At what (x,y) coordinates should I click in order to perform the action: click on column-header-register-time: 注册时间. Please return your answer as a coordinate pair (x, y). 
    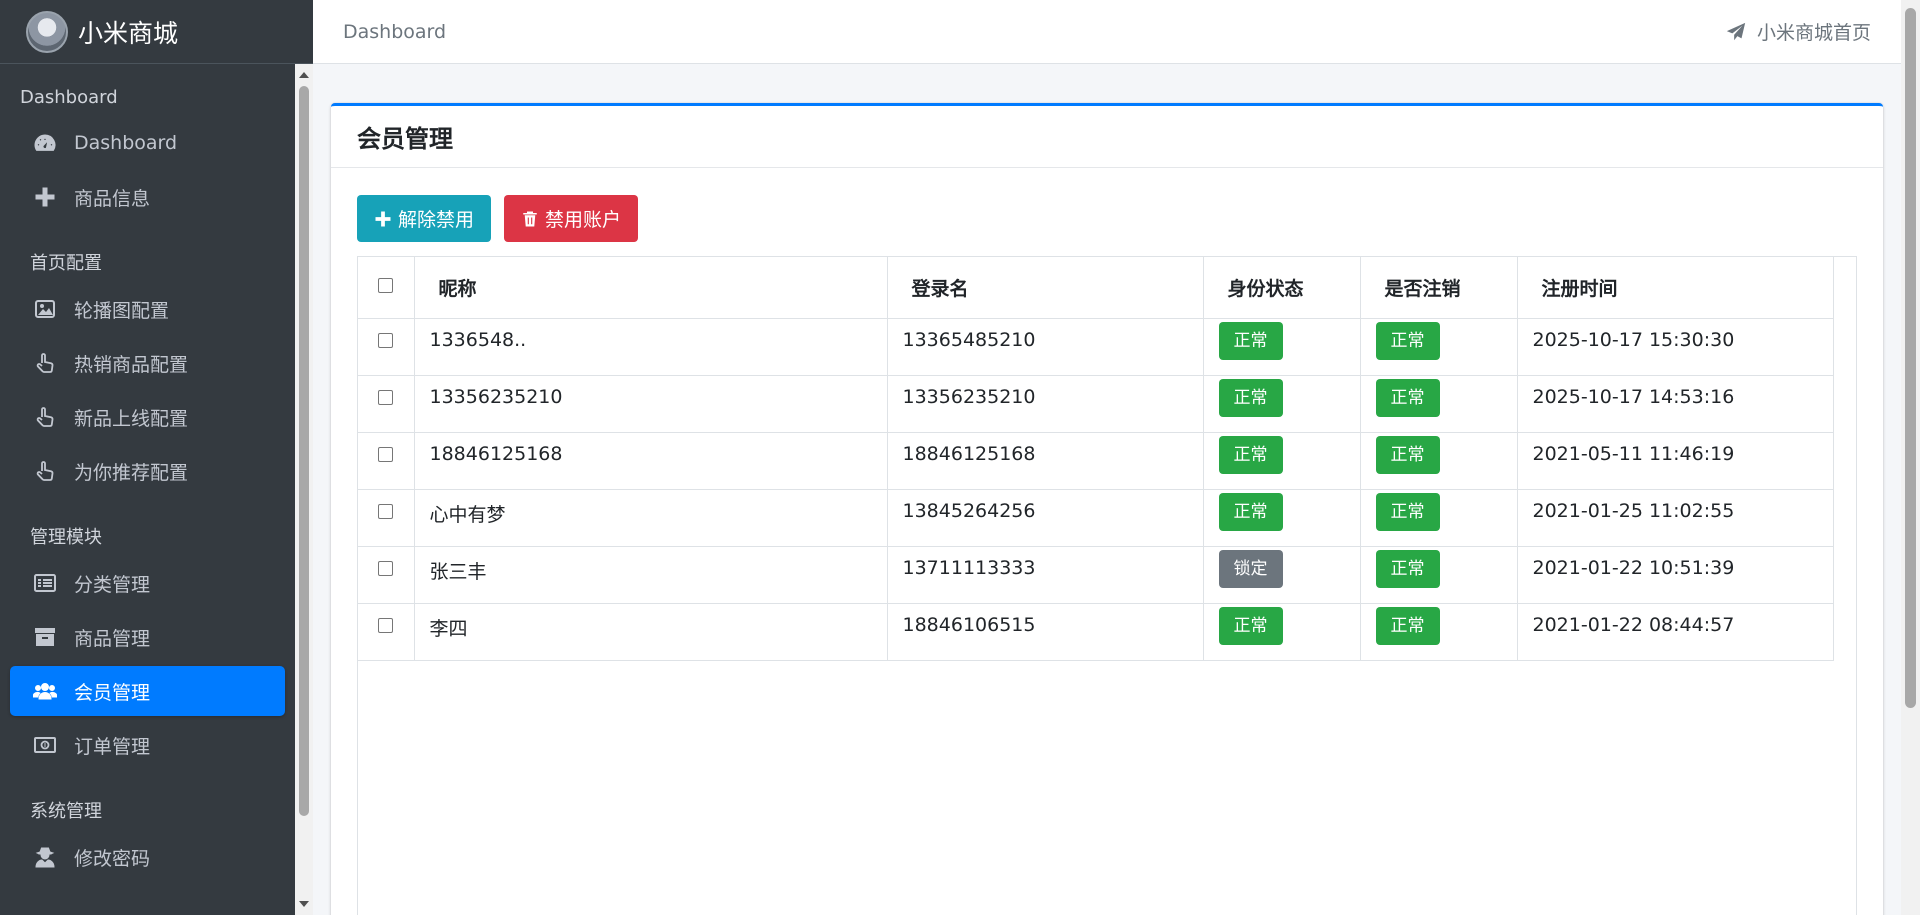
    Looking at the image, I should click on (1675, 288).